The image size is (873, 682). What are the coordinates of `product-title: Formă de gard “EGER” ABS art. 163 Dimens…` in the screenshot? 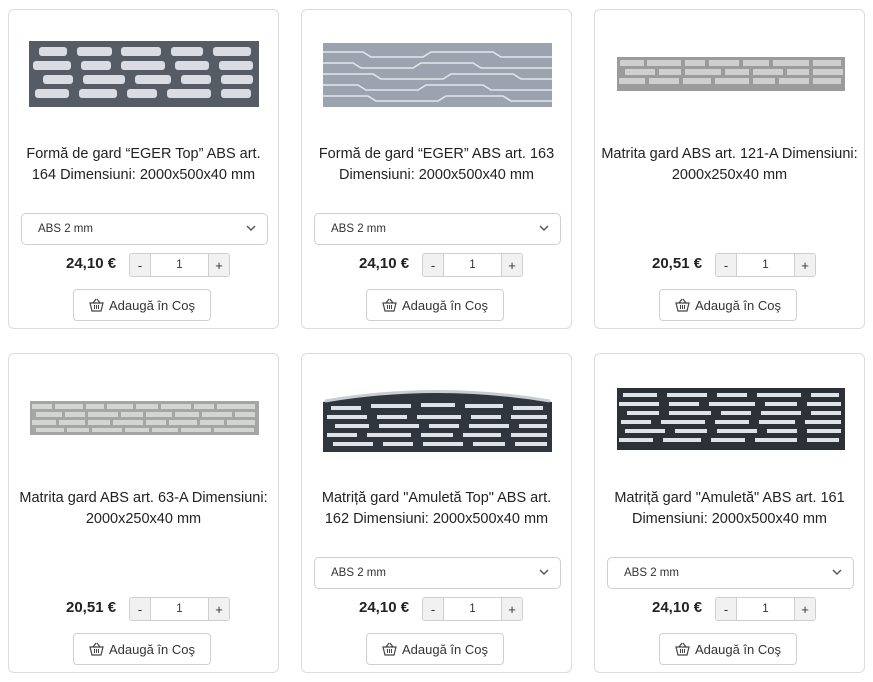 It's located at (436, 165).